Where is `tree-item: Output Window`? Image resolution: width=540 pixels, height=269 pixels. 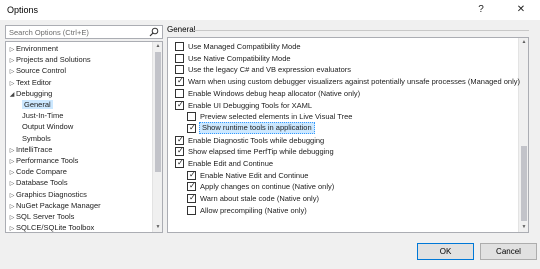
tree-item: Output Window is located at coordinates (47, 126).